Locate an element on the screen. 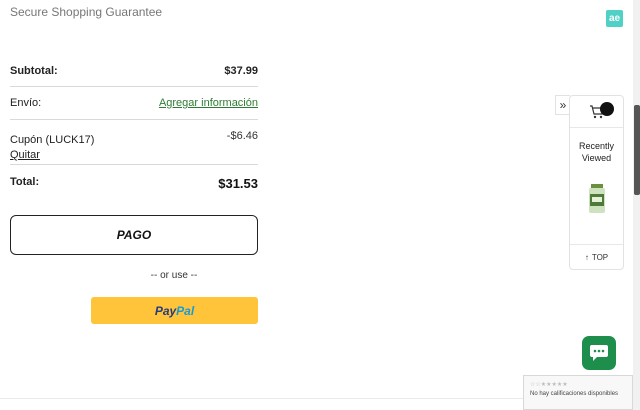 The height and width of the screenshot is (410, 640). back-to-top-button: ↑ TOP is located at coordinates (596, 256).